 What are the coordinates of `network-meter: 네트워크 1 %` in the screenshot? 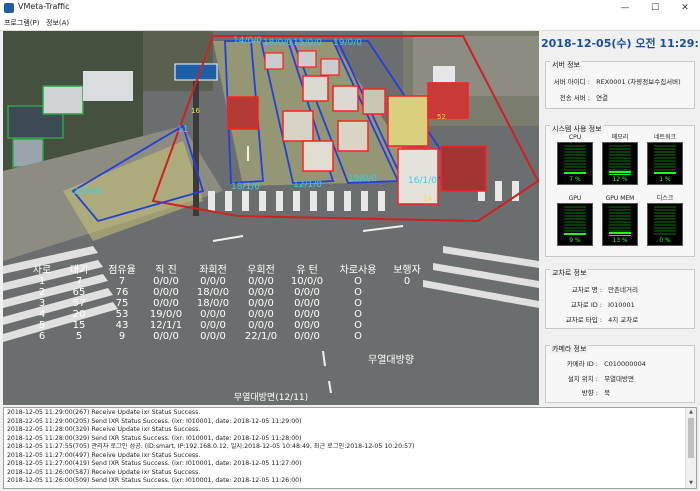 It's located at (665, 159).